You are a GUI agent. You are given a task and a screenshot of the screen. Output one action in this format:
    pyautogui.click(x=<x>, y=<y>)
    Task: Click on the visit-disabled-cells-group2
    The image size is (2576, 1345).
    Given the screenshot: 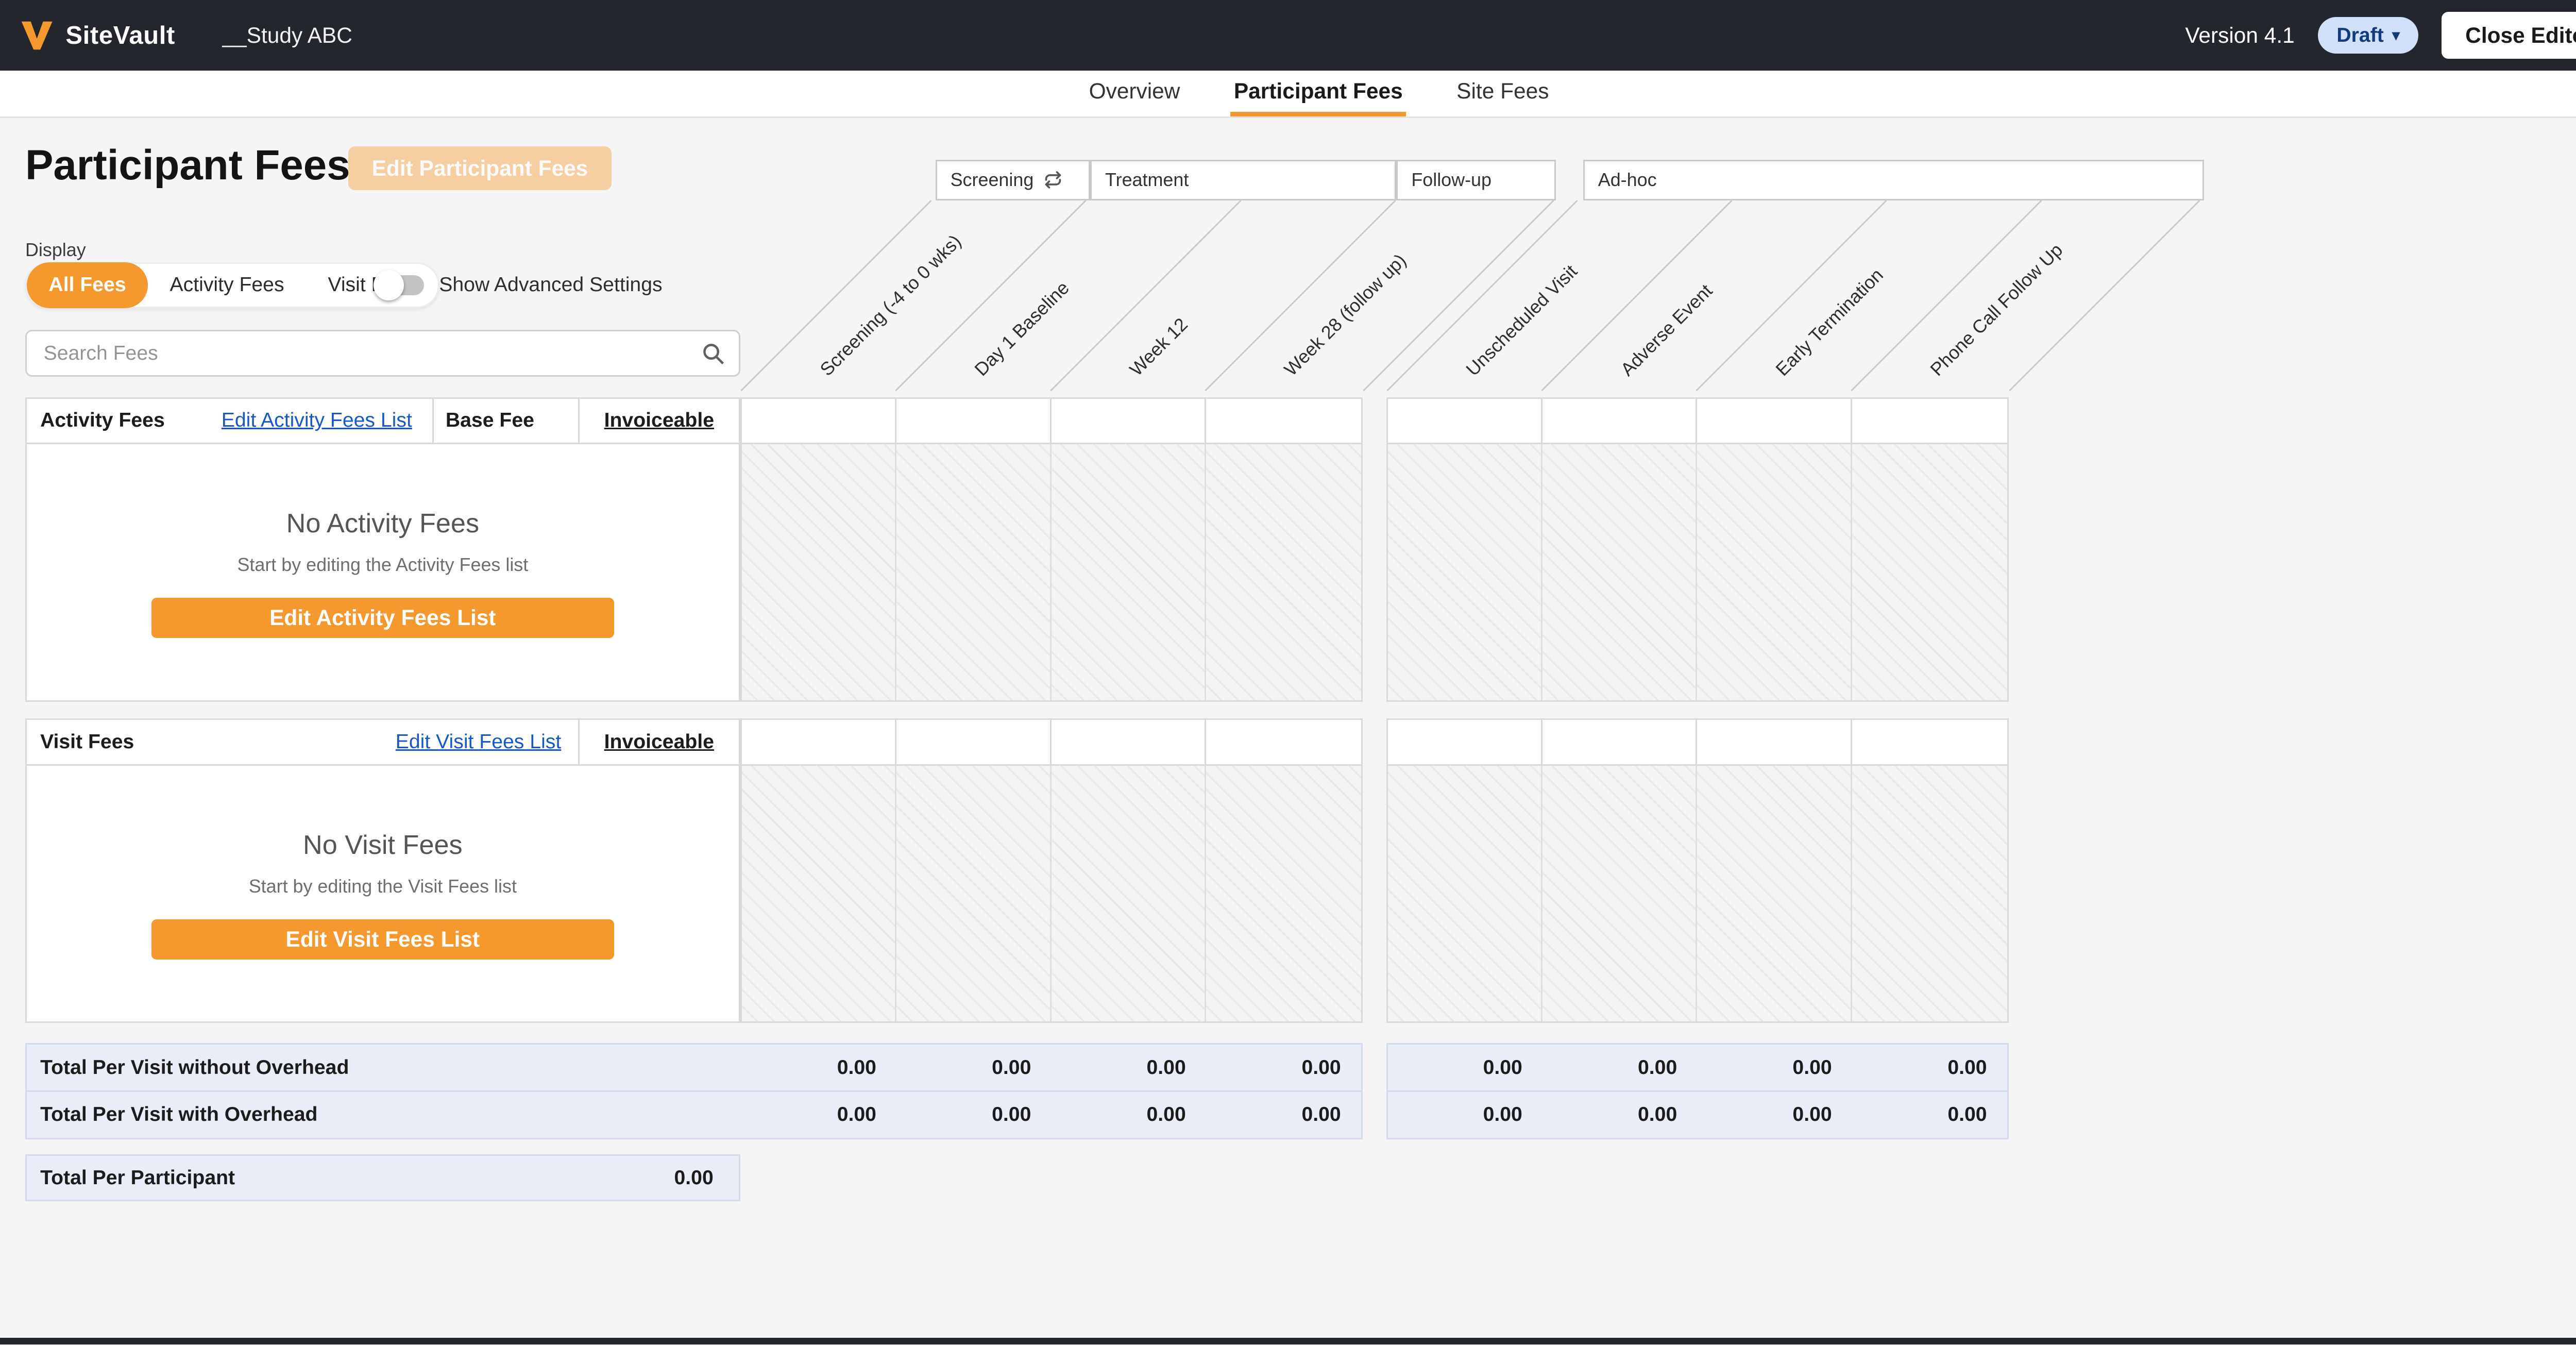 What is the action you would take?
    pyautogui.click(x=1697, y=894)
    